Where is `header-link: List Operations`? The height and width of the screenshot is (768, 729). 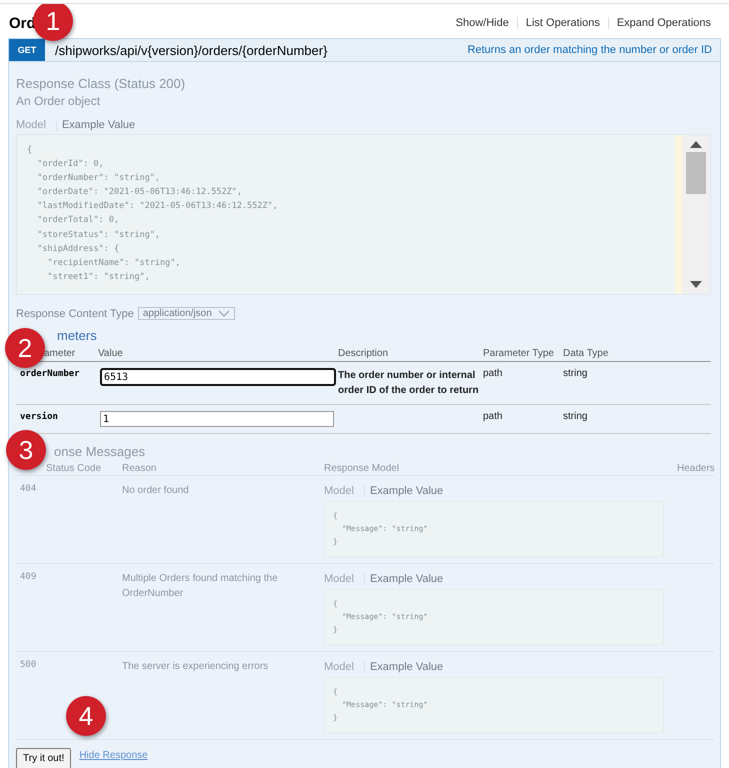
header-link: List Operations is located at coordinates (562, 23).